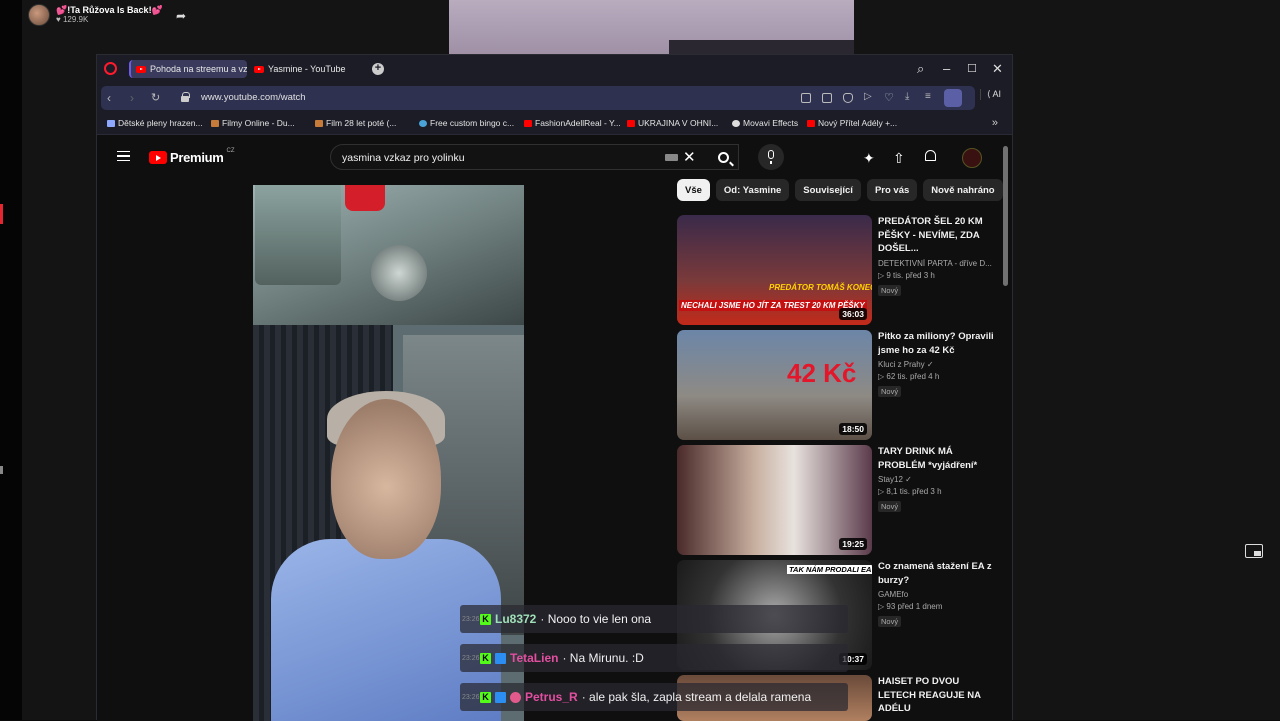 Image resolution: width=1280 pixels, height=721 pixels. What do you see at coordinates (771, 123) in the screenshot?
I see `bookmark-label: Movavi Effects` at bounding box center [771, 123].